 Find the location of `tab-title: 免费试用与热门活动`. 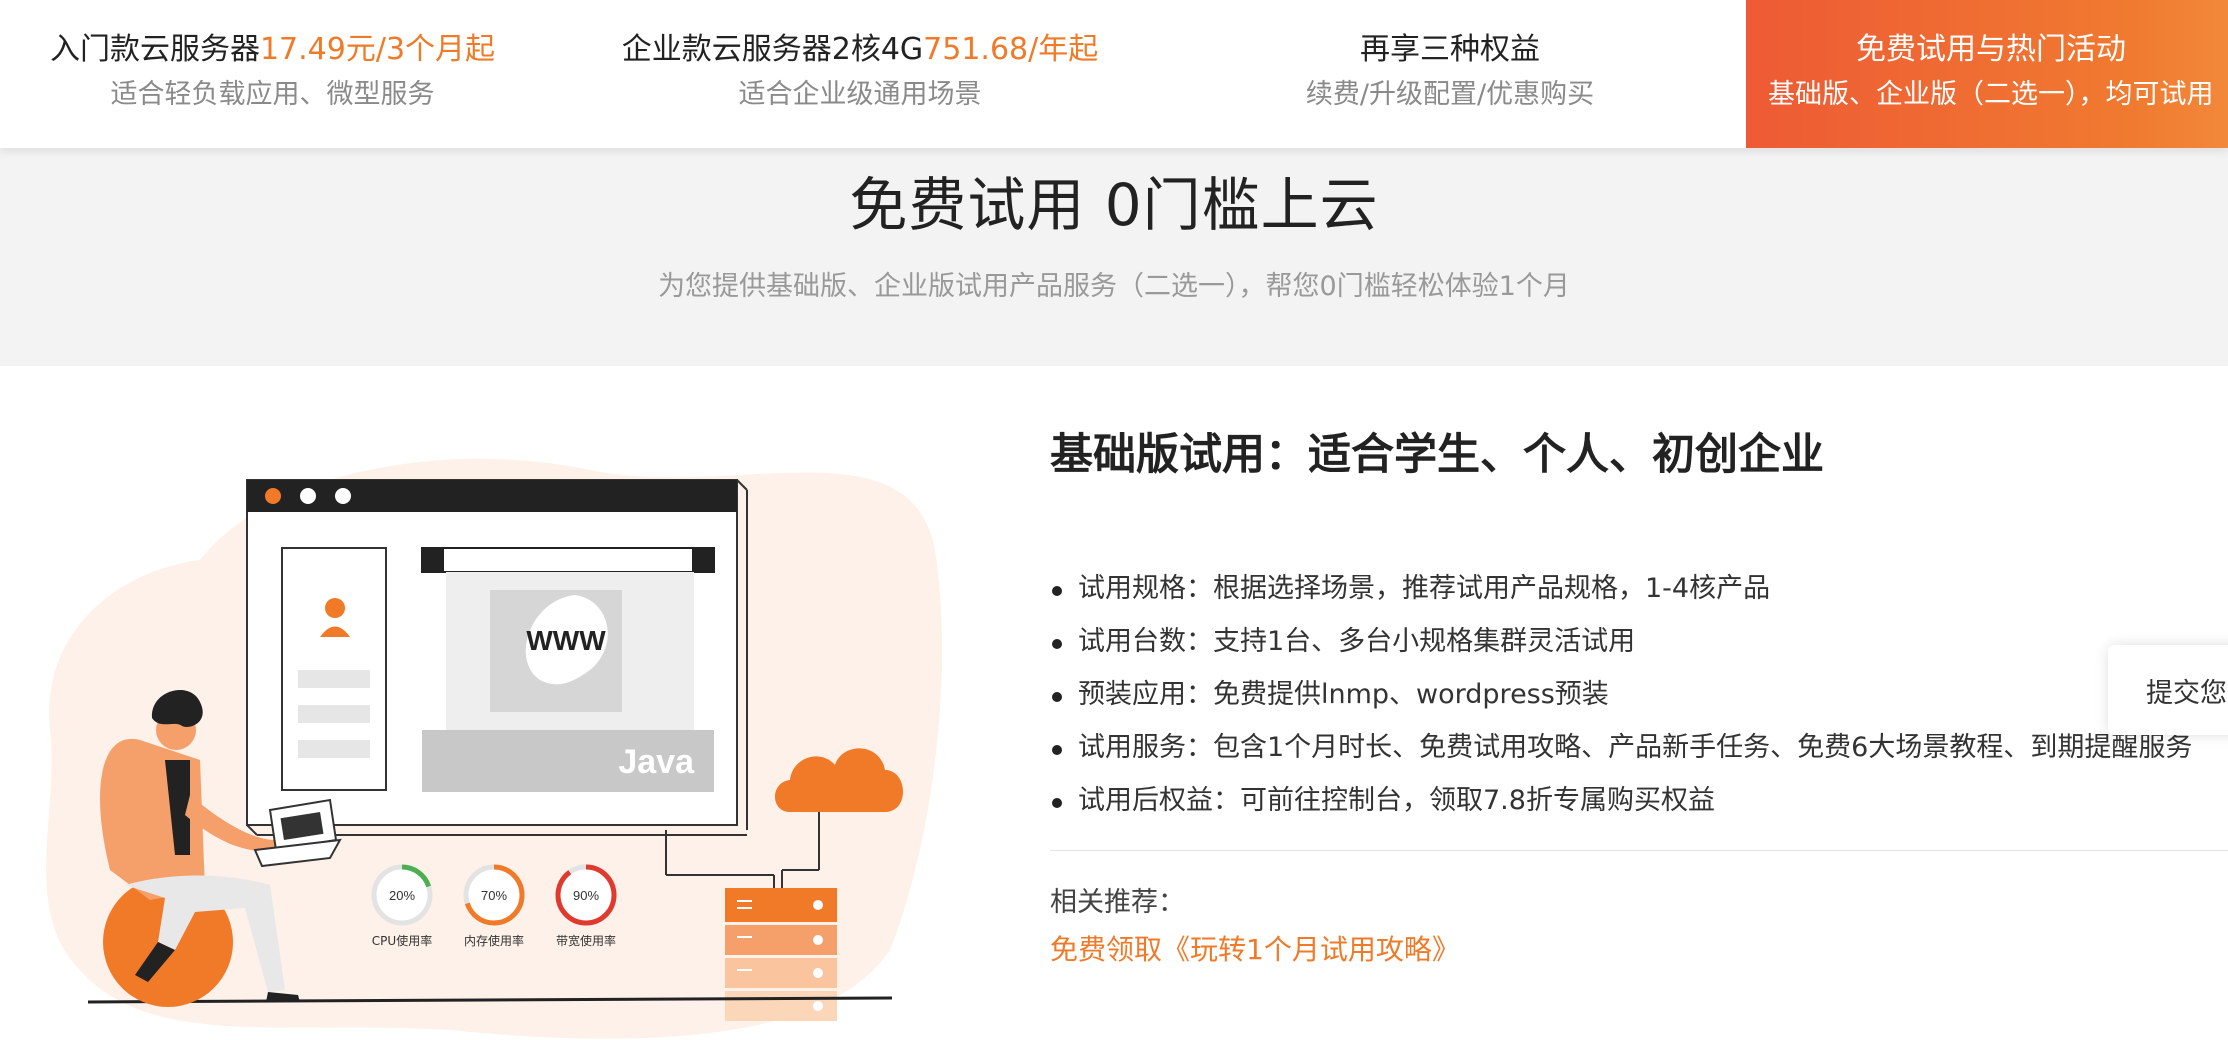

tab-title: 免费试用与热门活动 is located at coordinates (1991, 49).